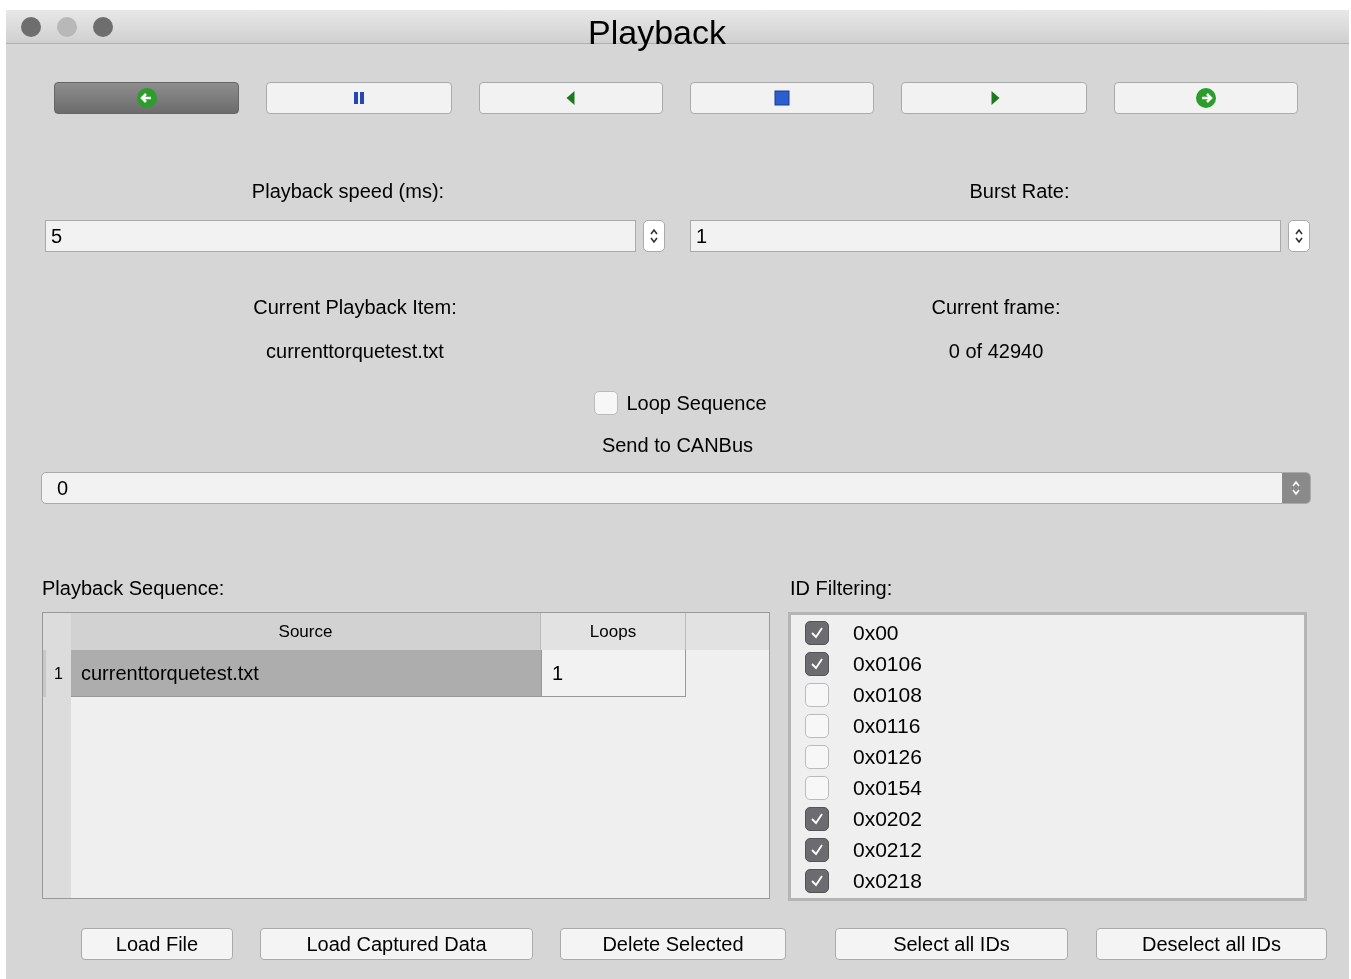 The image size is (1351, 979). Describe the element at coordinates (951, 944) in the screenshot. I see `action-button: Select all IDs` at that location.